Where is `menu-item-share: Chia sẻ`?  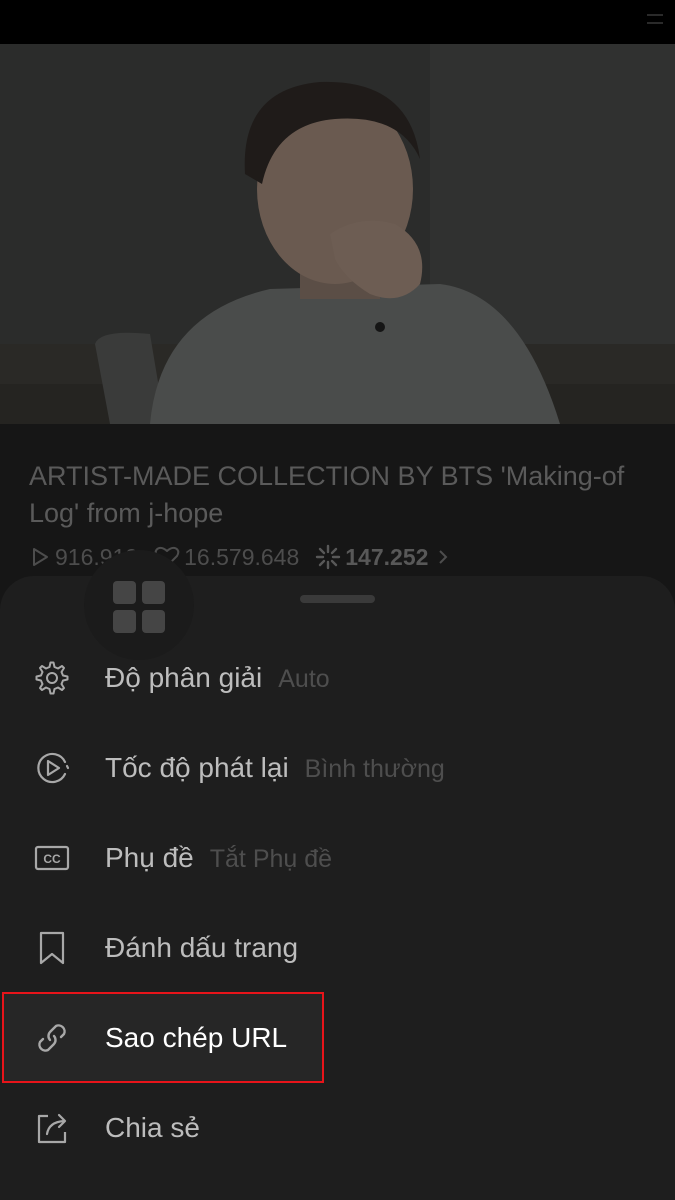
menu-item-share: Chia sẻ is located at coordinates (337, 1128).